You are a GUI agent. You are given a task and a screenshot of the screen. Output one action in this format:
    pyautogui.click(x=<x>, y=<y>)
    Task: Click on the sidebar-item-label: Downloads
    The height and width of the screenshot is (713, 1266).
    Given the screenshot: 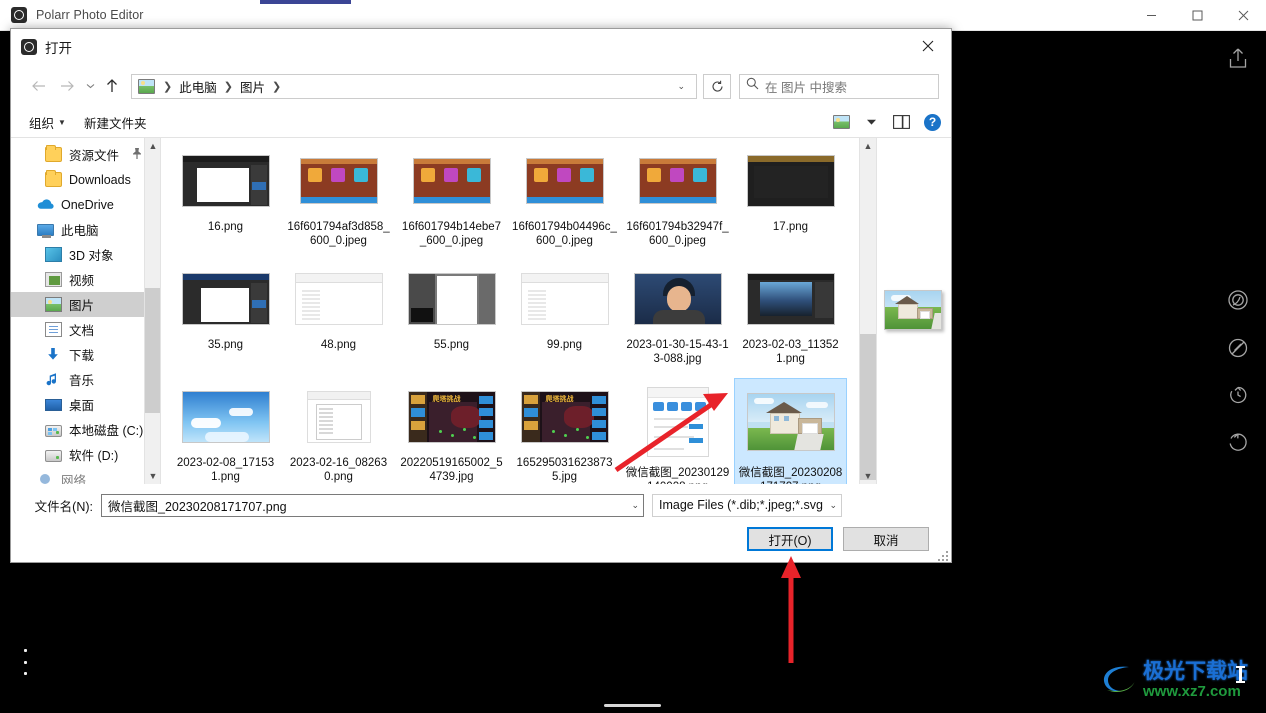 What is the action you would take?
    pyautogui.click(x=100, y=179)
    